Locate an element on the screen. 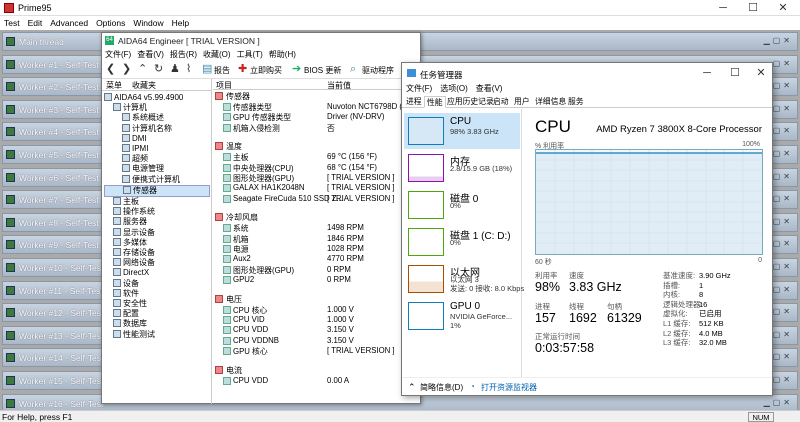  tree-item: AIDA64 v5.99.4900 is located at coordinates (157, 98).